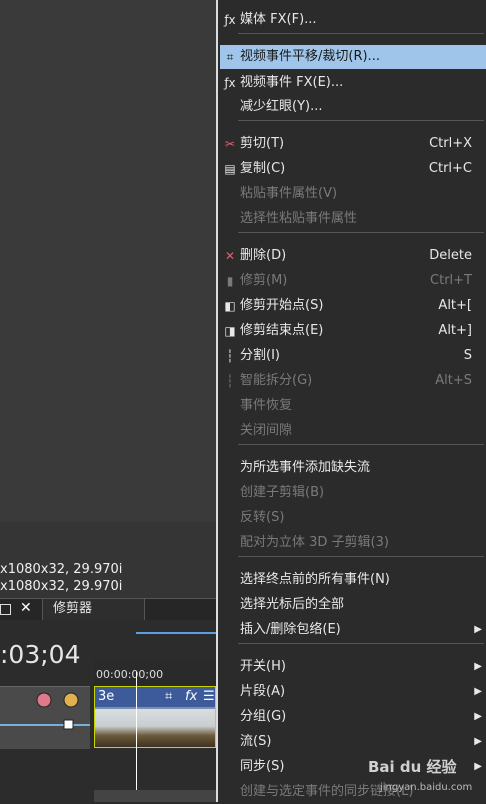 This screenshot has height=804, width=486. What do you see at coordinates (353, 742) in the screenshot?
I see `menu-item: 流(S) ▶` at bounding box center [353, 742].